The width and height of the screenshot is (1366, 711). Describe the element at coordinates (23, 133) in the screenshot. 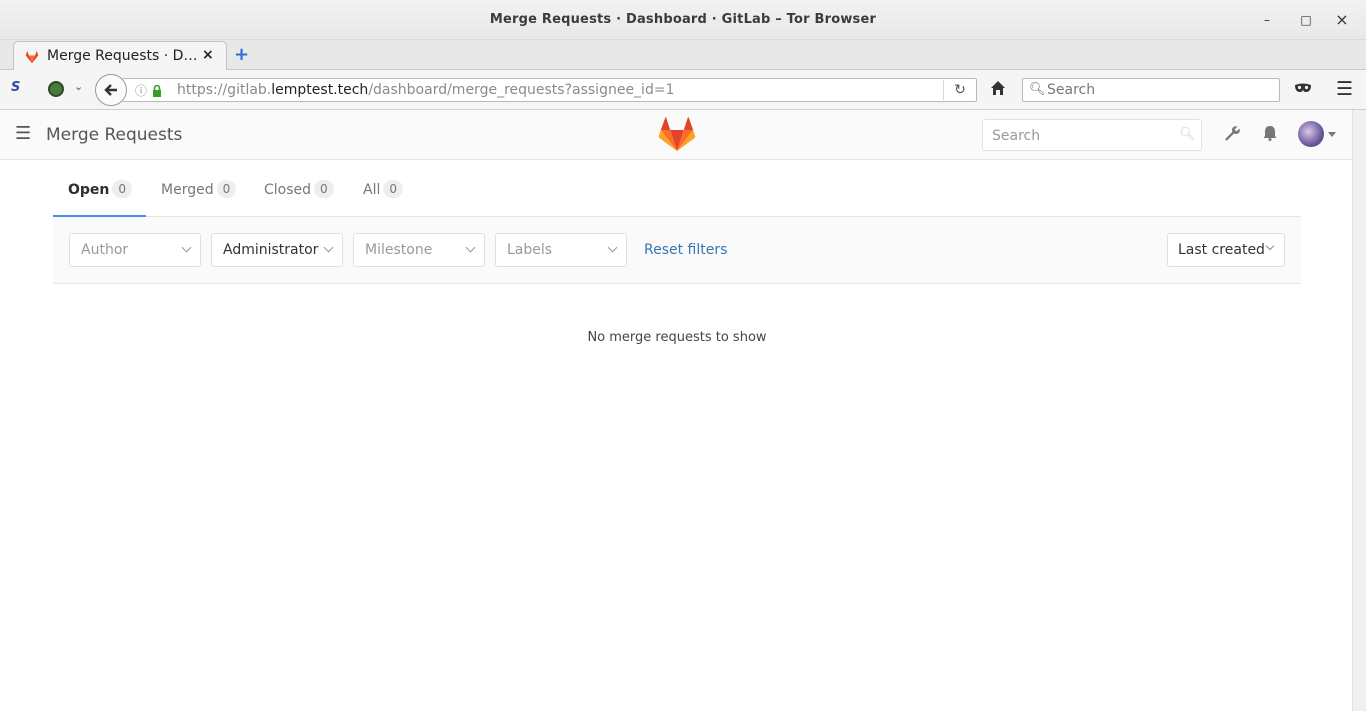

I see `sidebar-toggle-icon: ☰` at that location.